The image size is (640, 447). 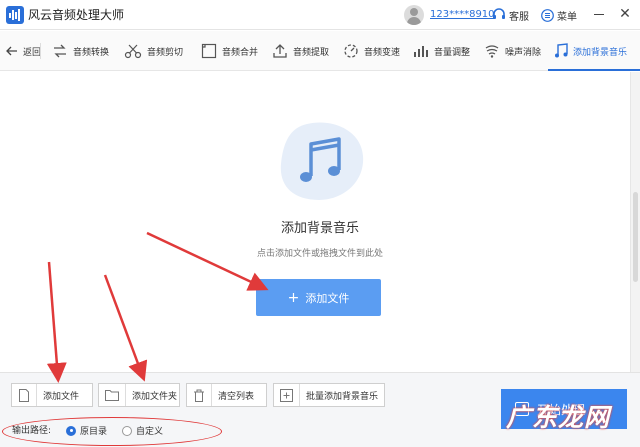 I want to click on folder-icon, so click(x=112, y=395).